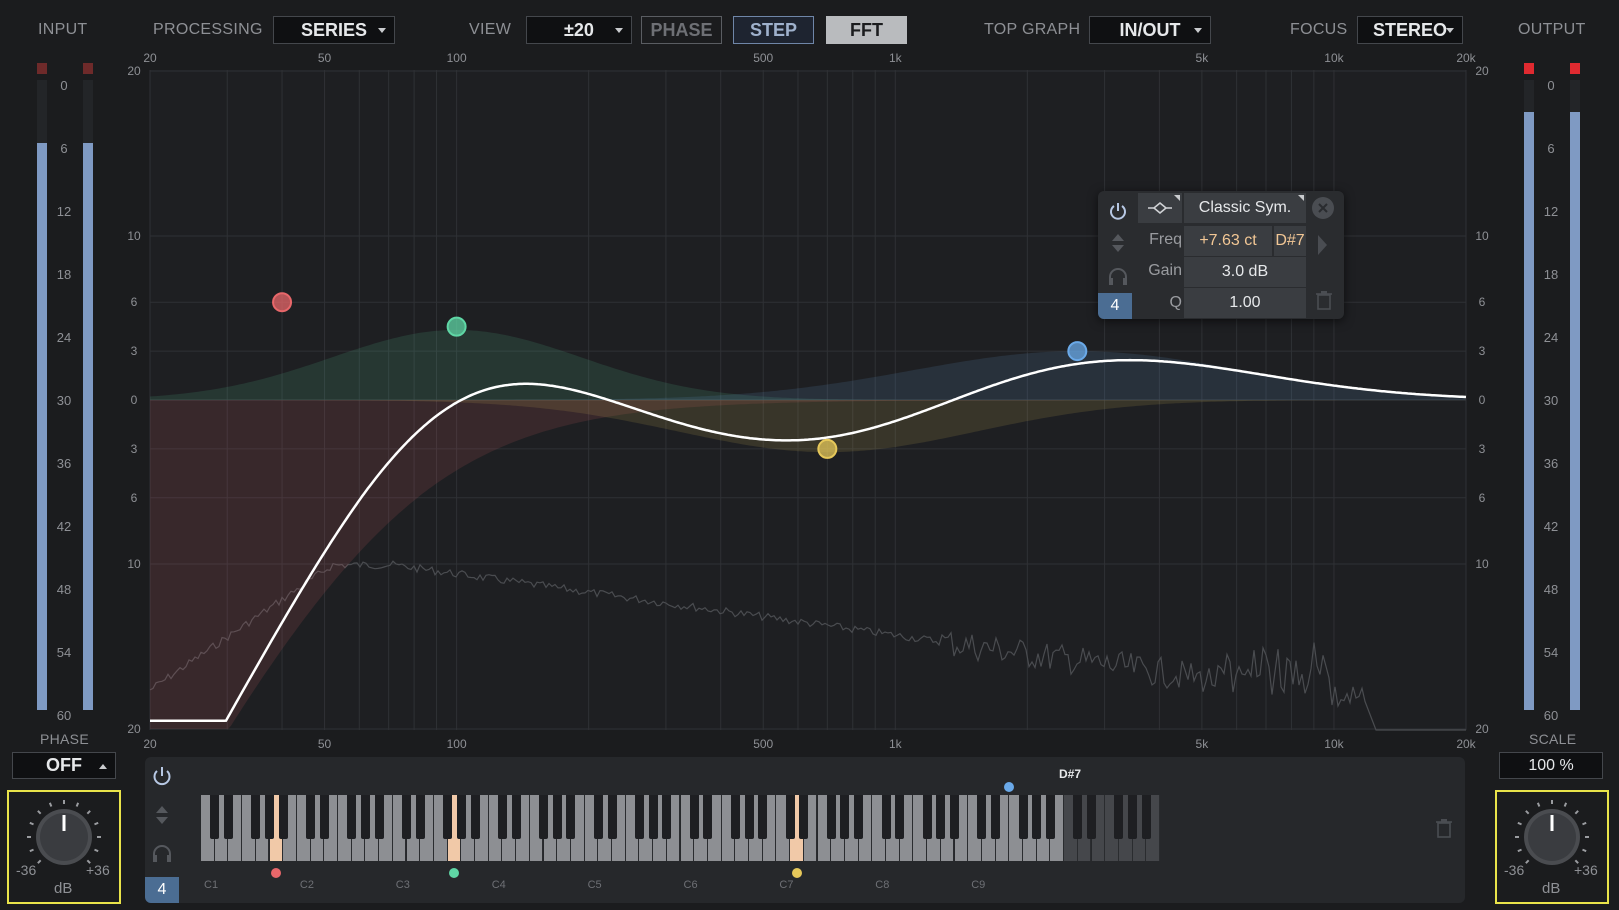  I want to click on freq-axis-bottom-label: 10k, so click(1334, 744).